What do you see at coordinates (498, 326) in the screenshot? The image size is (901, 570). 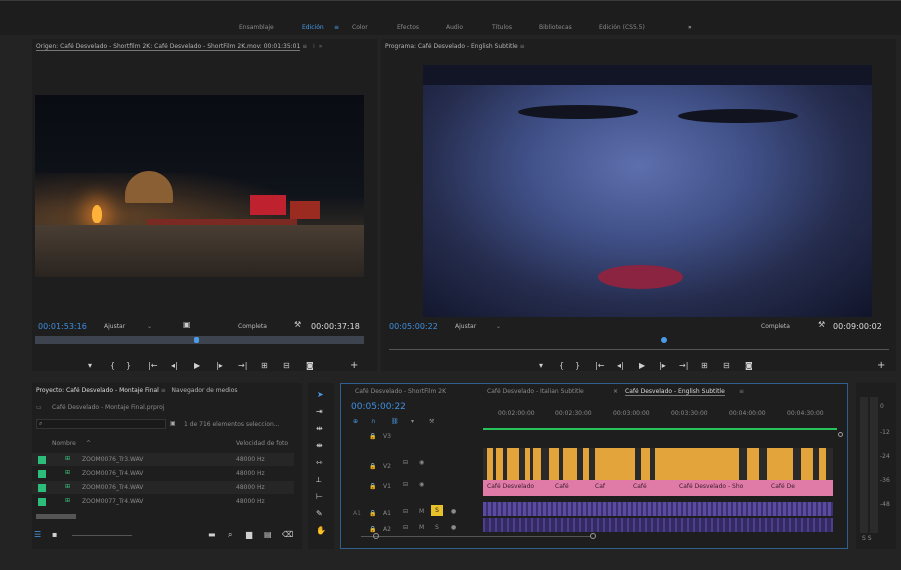 I see `program-fit-chevron-icon: ⌄` at bounding box center [498, 326].